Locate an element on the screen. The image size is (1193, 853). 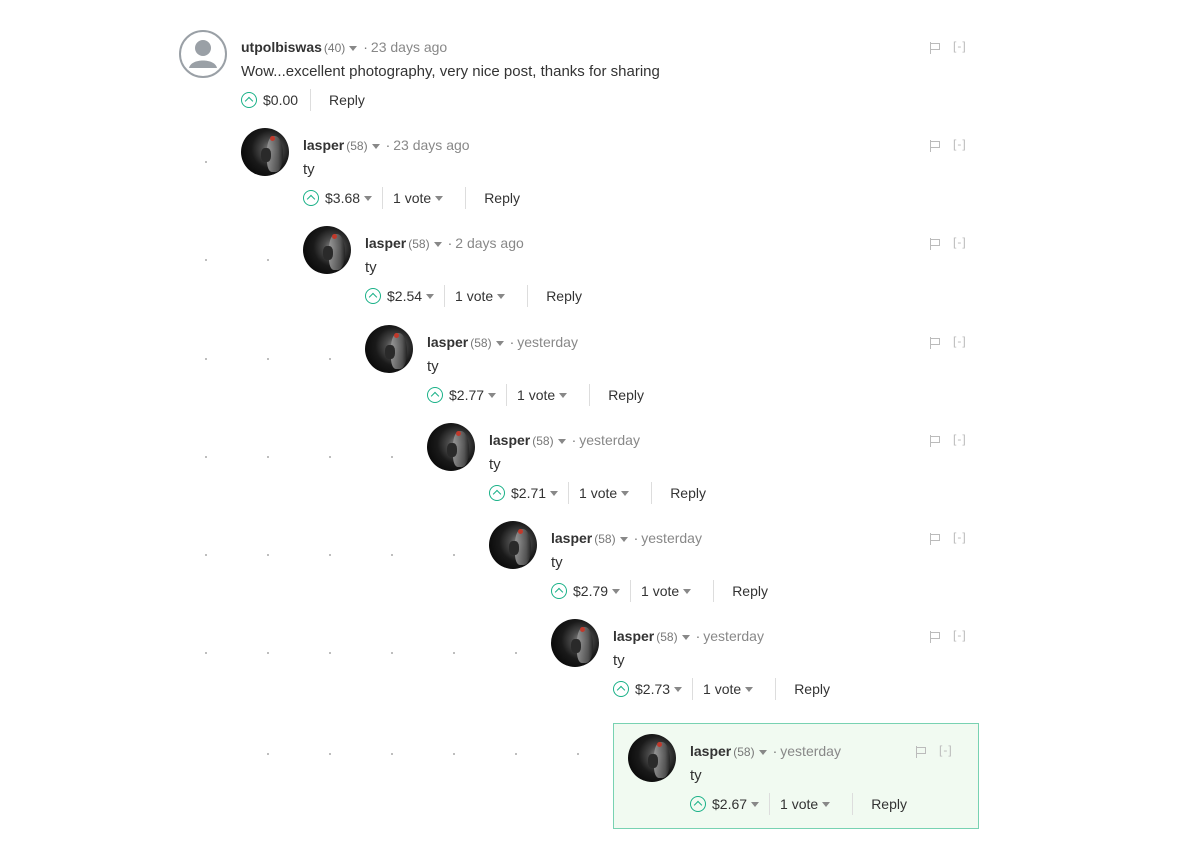
payout-value: $3.68 is located at coordinates (342, 198).